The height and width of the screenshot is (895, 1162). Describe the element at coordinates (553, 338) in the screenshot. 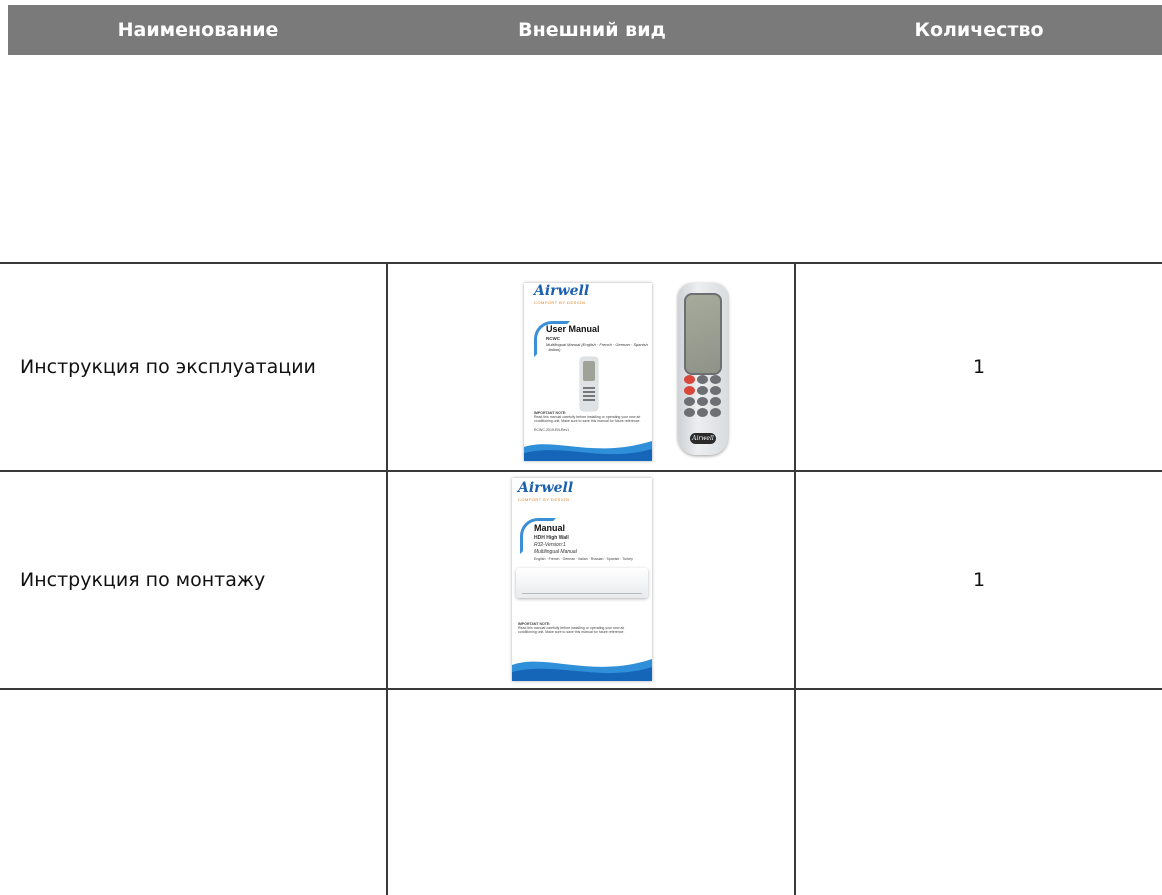

I see `cover-model: RCWC` at that location.